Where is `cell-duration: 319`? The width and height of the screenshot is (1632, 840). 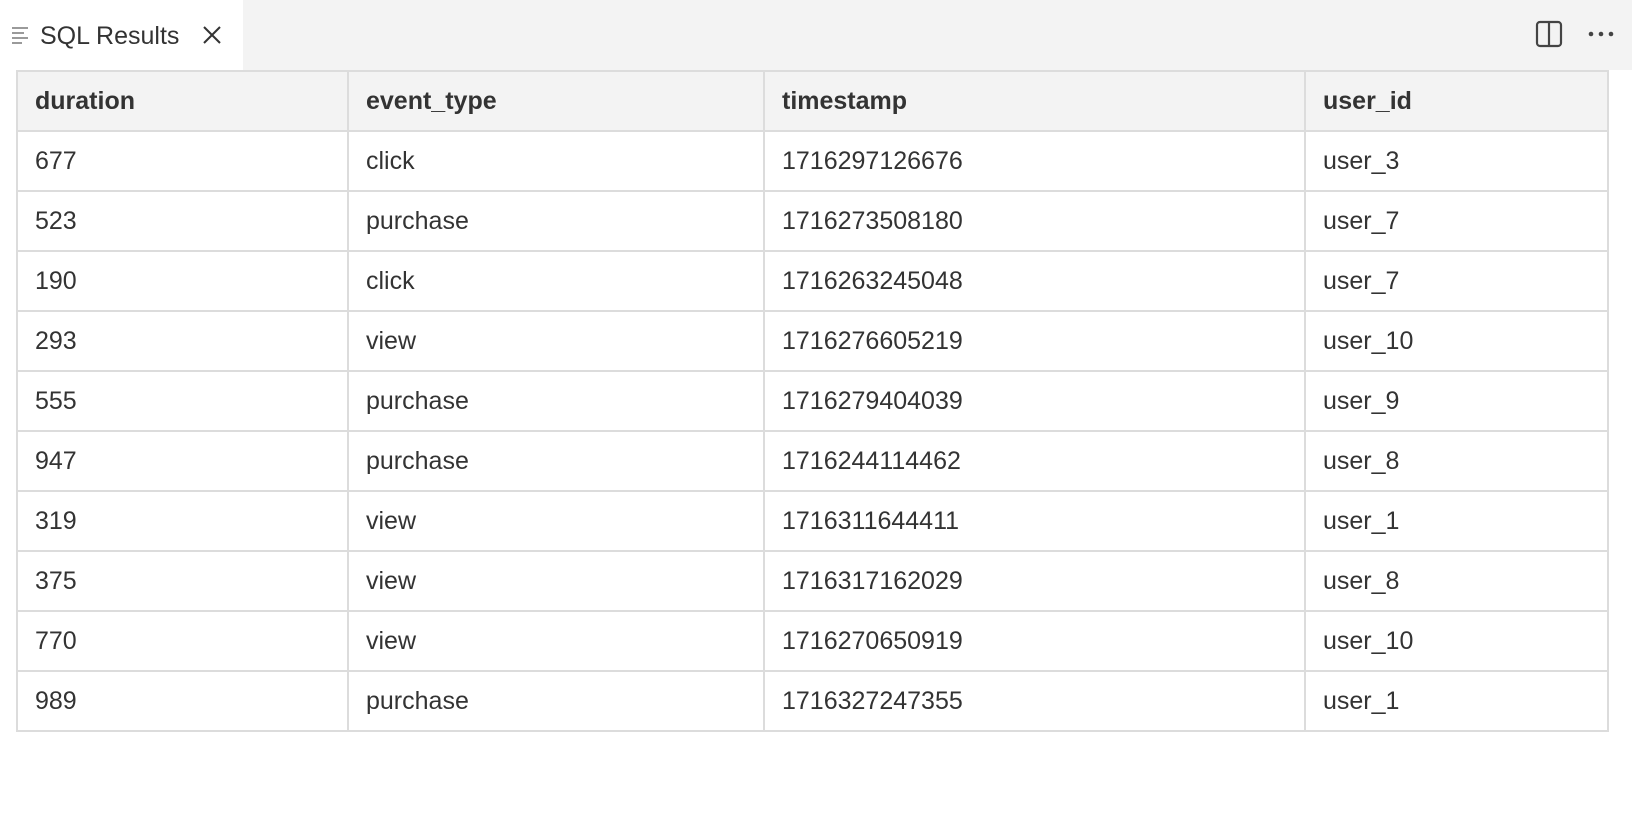 cell-duration: 319 is located at coordinates (182, 521).